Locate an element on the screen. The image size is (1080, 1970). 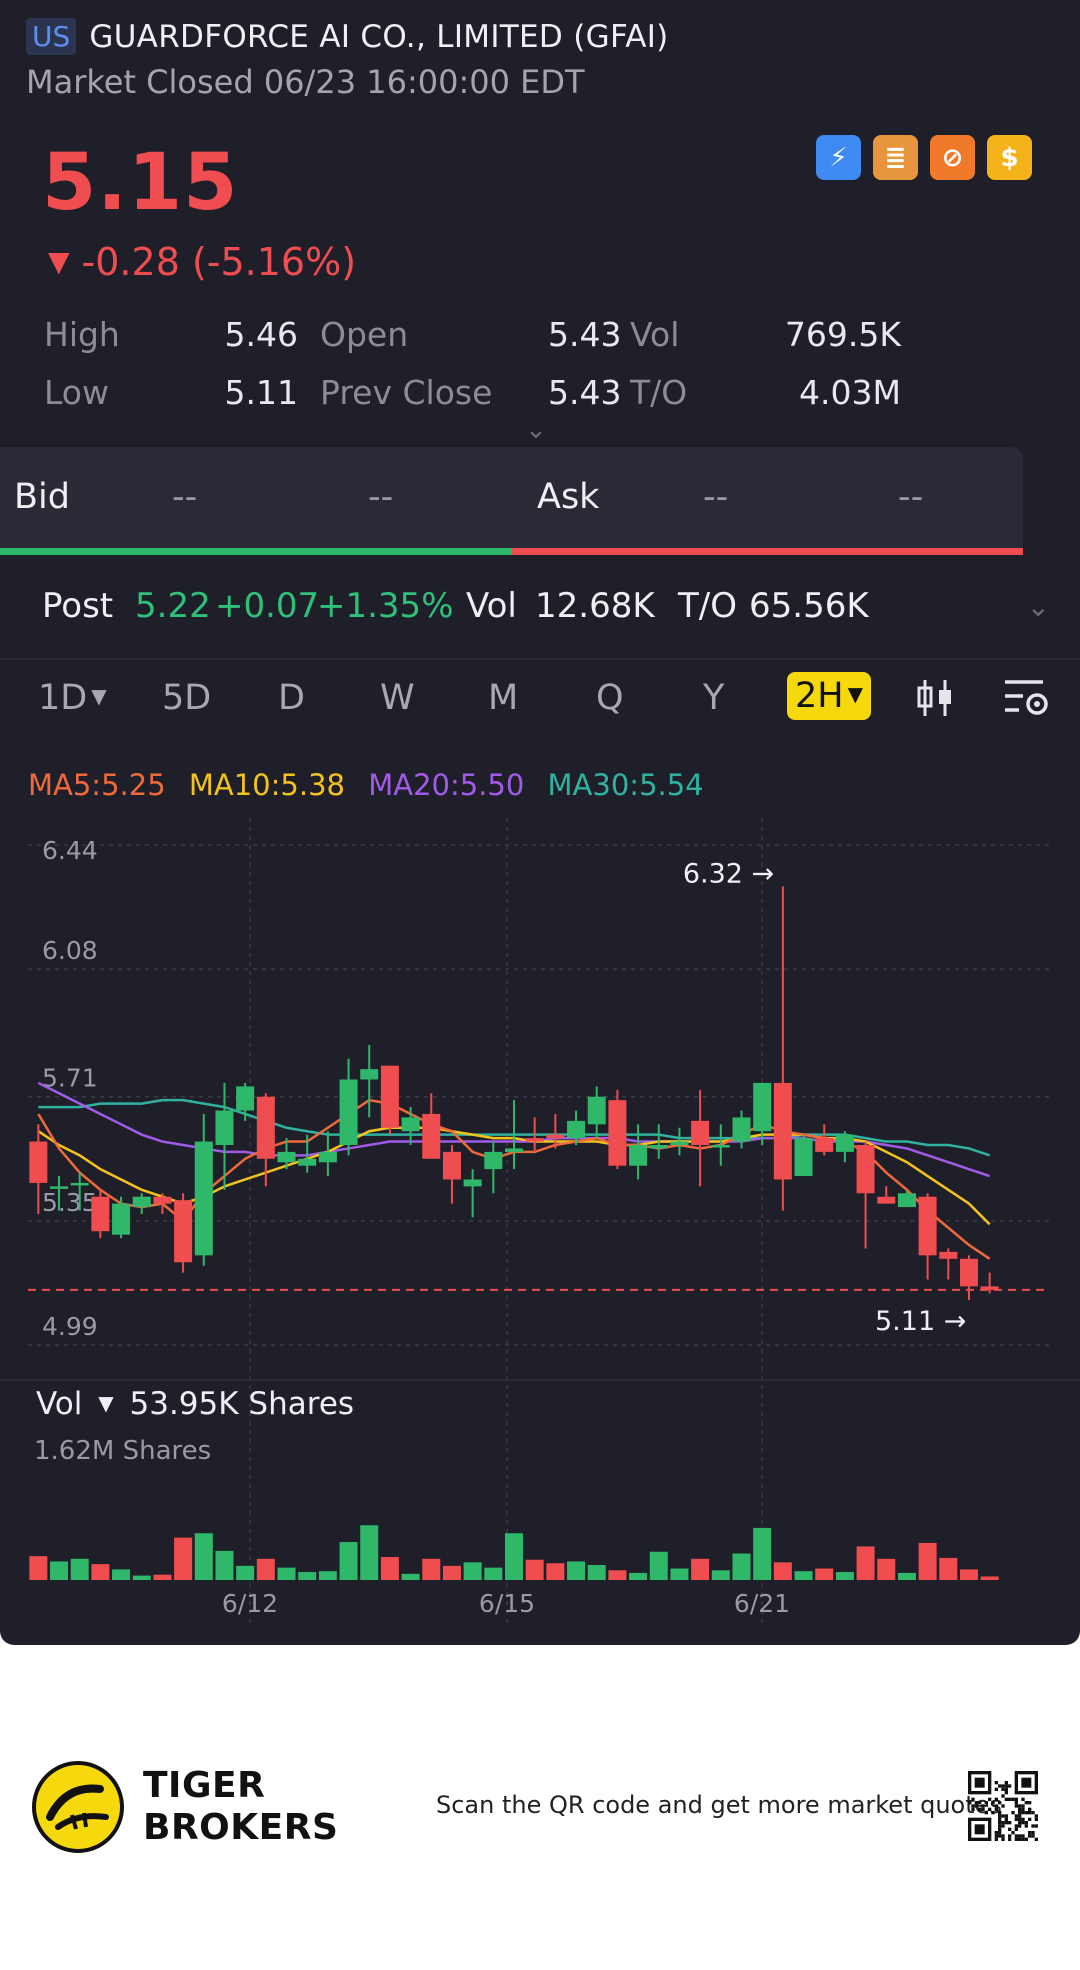
tab-y: Y is located at coordinates (713, 698).